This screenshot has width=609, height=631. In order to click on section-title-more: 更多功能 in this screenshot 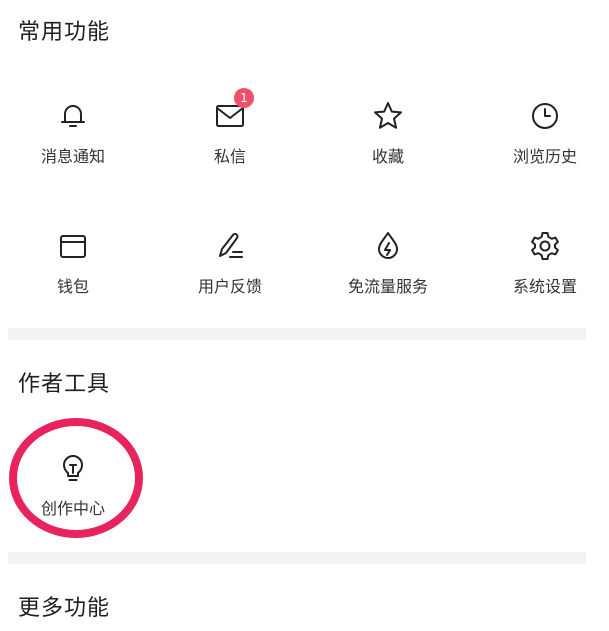, I will do `click(64, 608)`.